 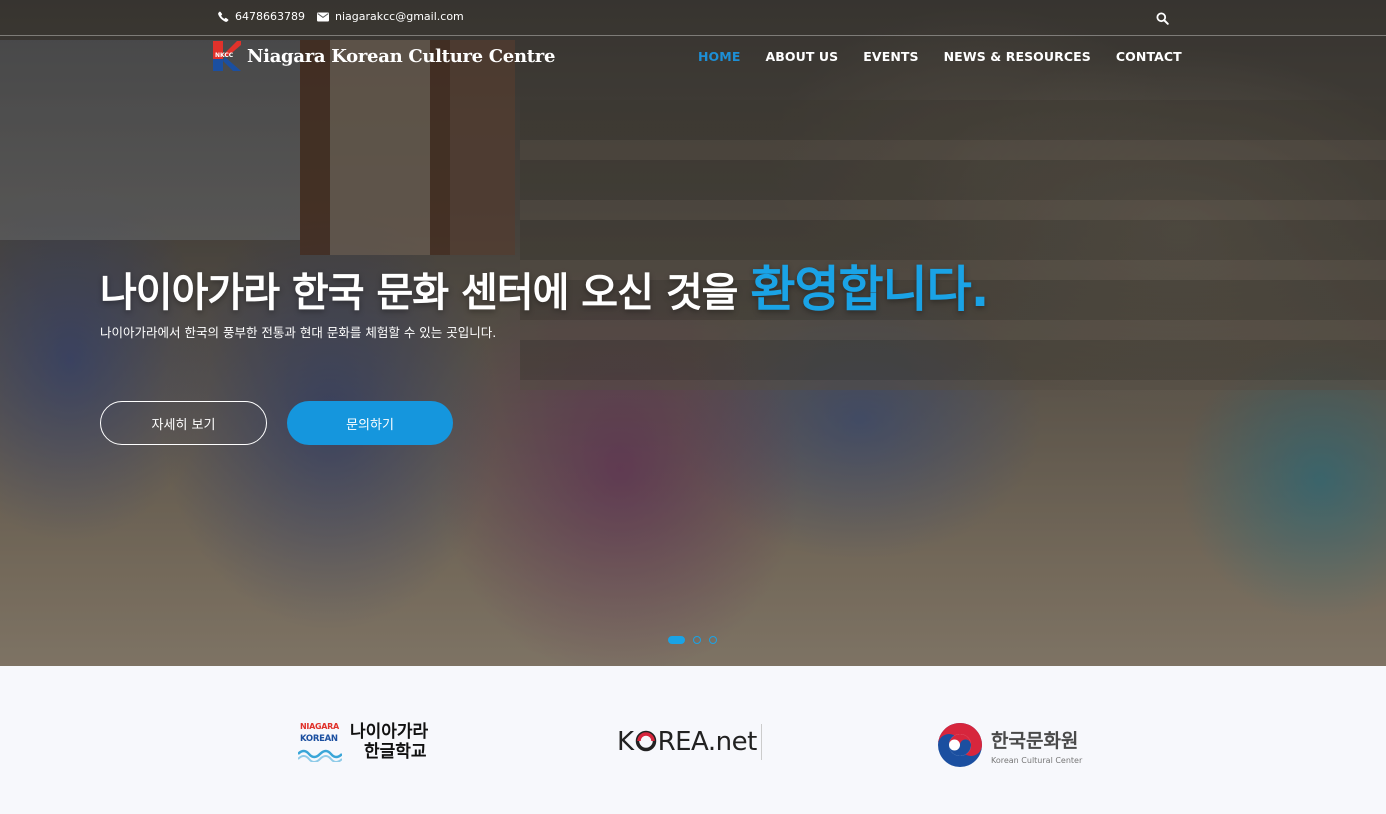 What do you see at coordinates (761, 742) in the screenshot?
I see `korea-net-divider` at bounding box center [761, 742].